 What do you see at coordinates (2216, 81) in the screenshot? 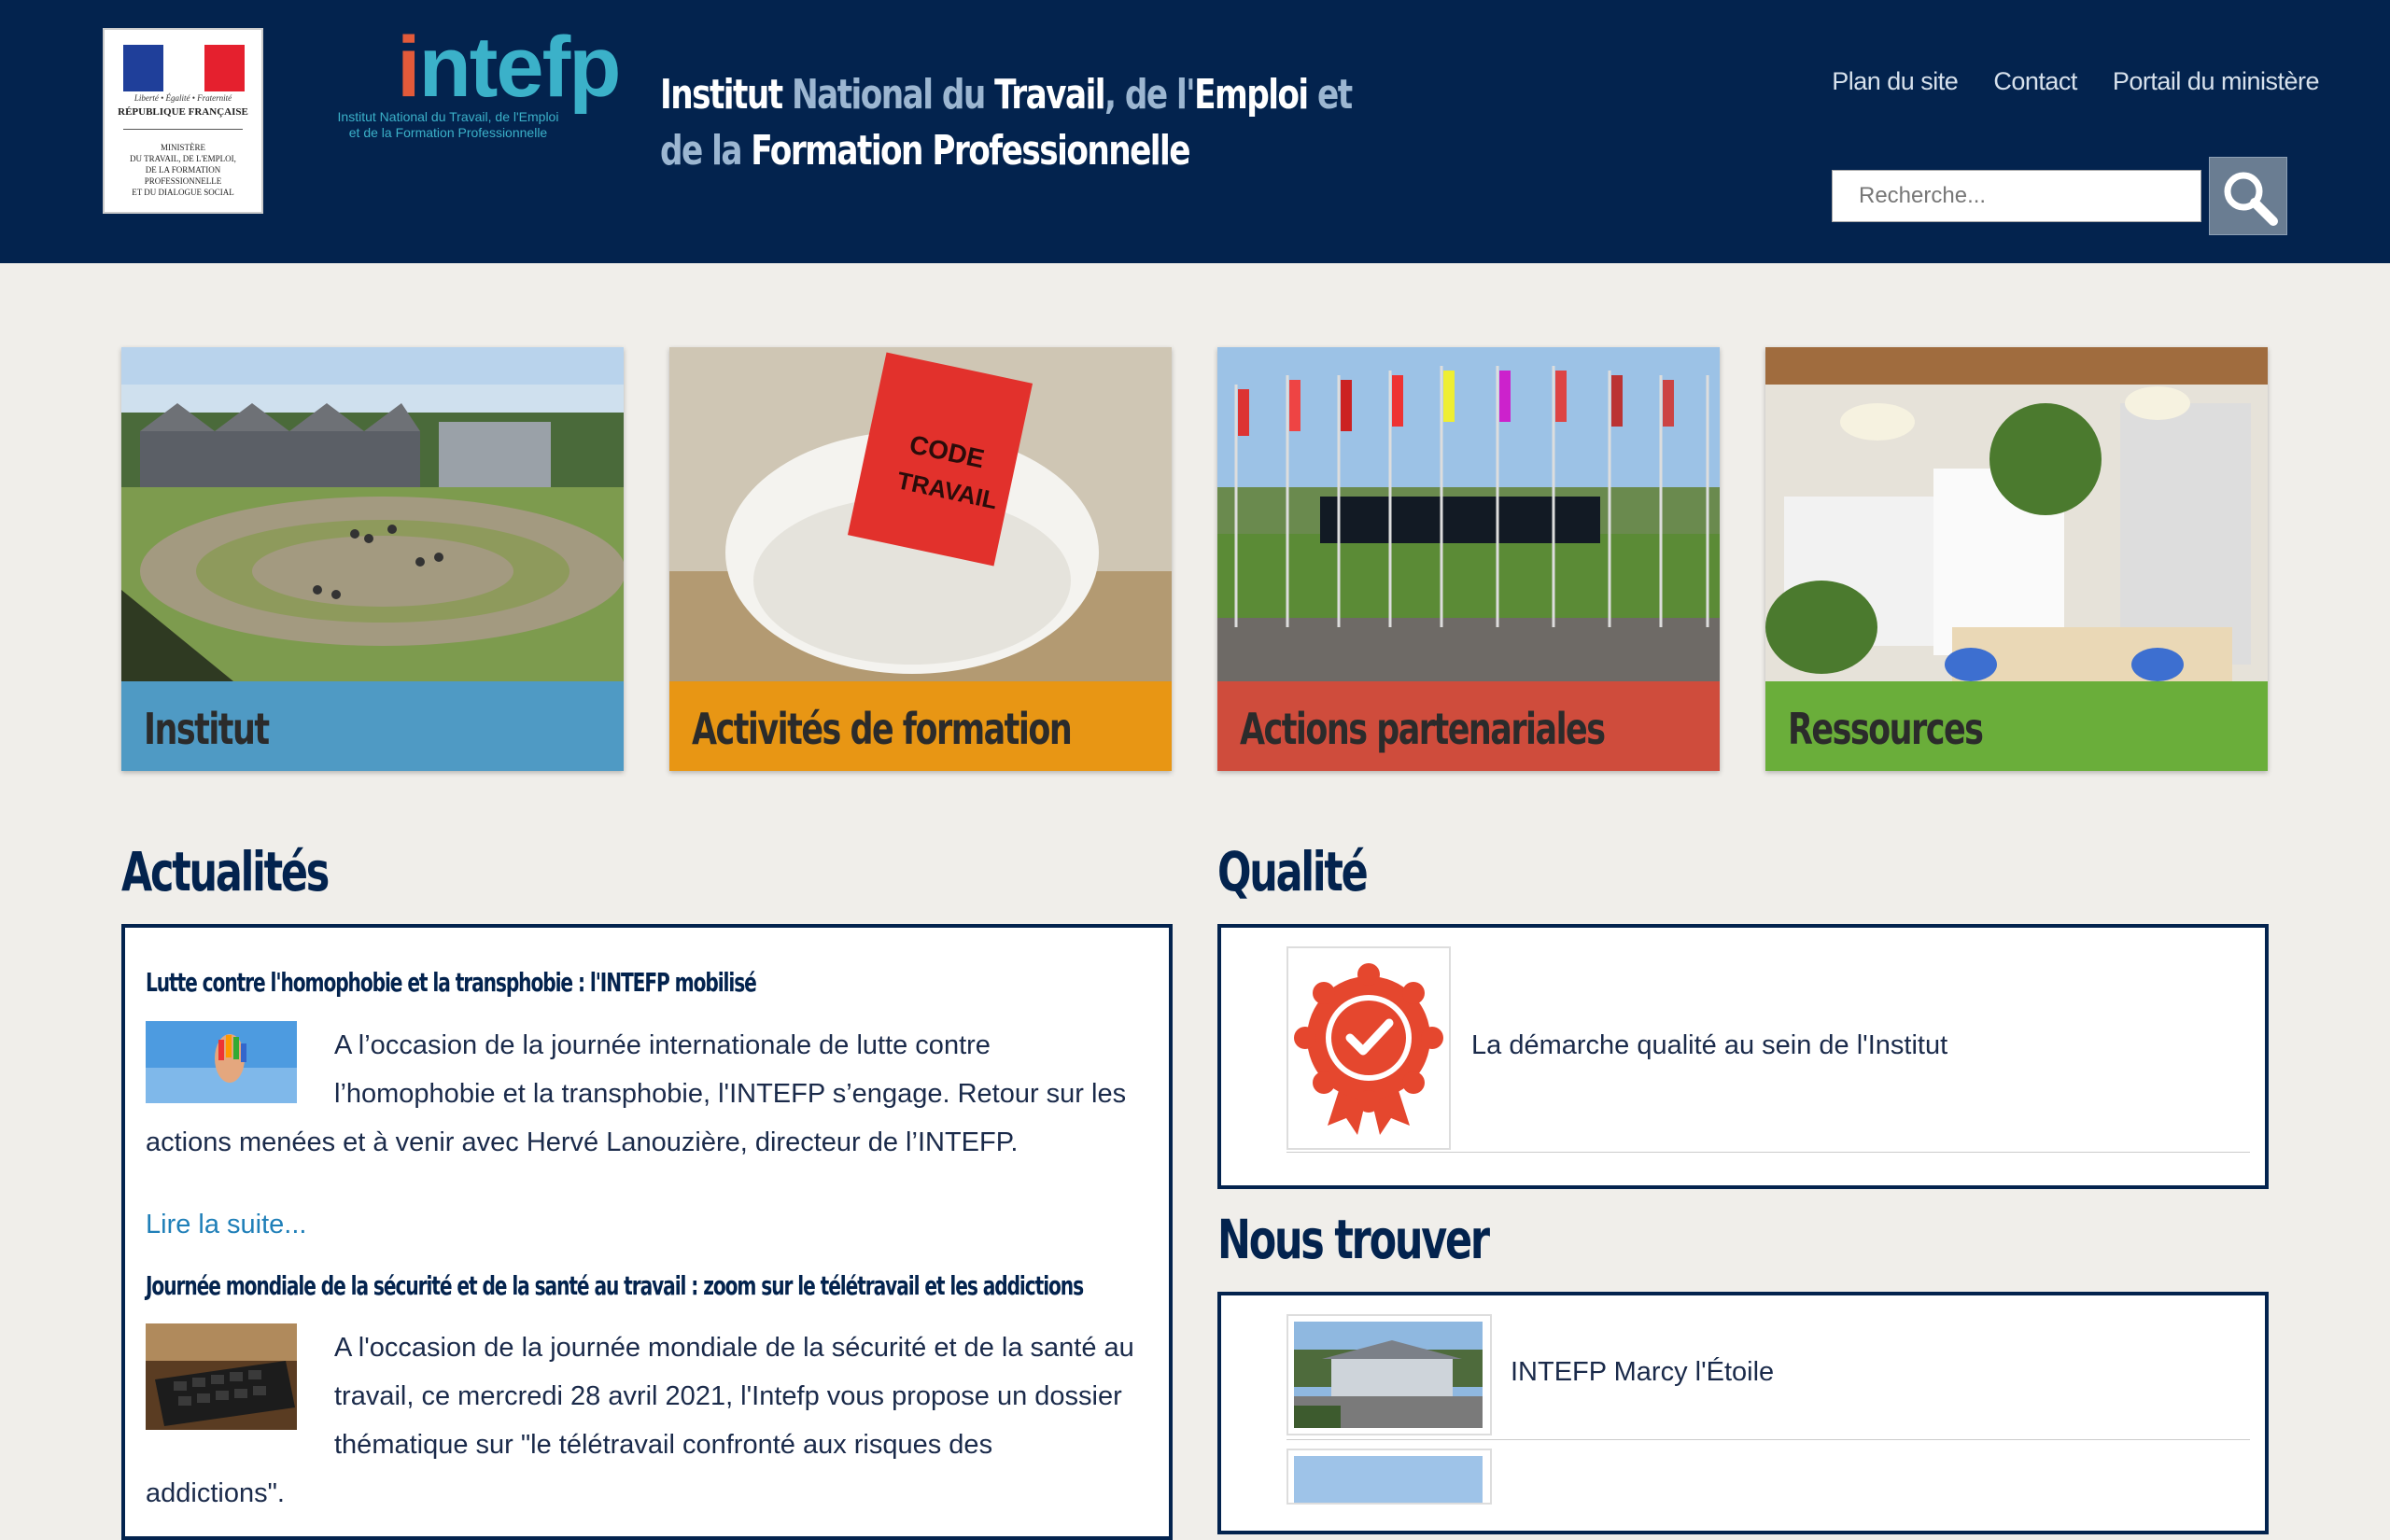
I see `portail-ministere-link: Portail du ministère` at bounding box center [2216, 81].